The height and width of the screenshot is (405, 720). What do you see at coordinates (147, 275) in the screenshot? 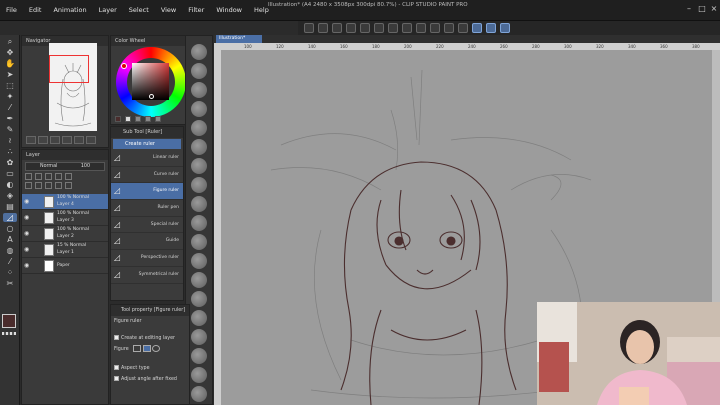
I see `subtool-item: ◿ Symmetrical ruler` at bounding box center [147, 275].